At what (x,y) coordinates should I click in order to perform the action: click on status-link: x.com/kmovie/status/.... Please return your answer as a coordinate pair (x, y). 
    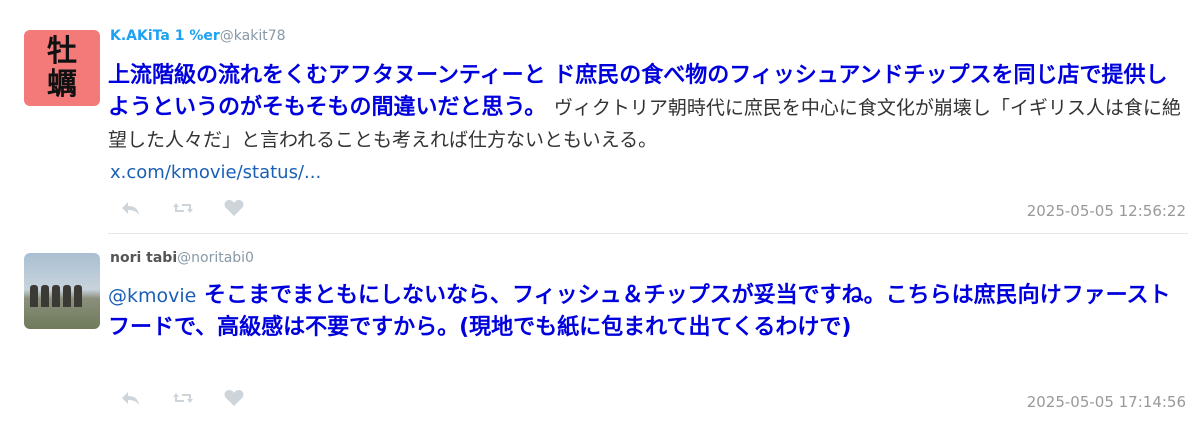
    Looking at the image, I should click on (215, 172).